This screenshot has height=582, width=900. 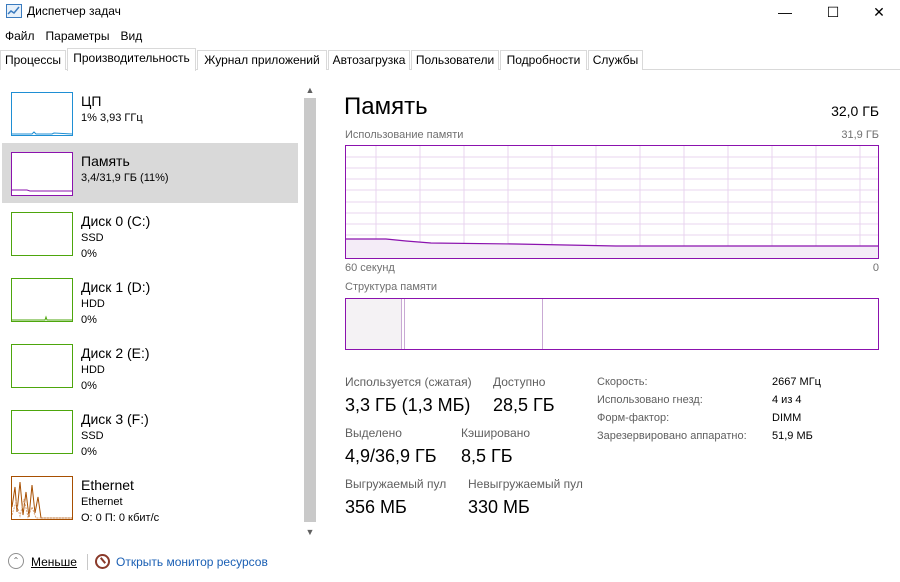 I want to click on sidebar-item-title: Память, so click(x=105, y=161).